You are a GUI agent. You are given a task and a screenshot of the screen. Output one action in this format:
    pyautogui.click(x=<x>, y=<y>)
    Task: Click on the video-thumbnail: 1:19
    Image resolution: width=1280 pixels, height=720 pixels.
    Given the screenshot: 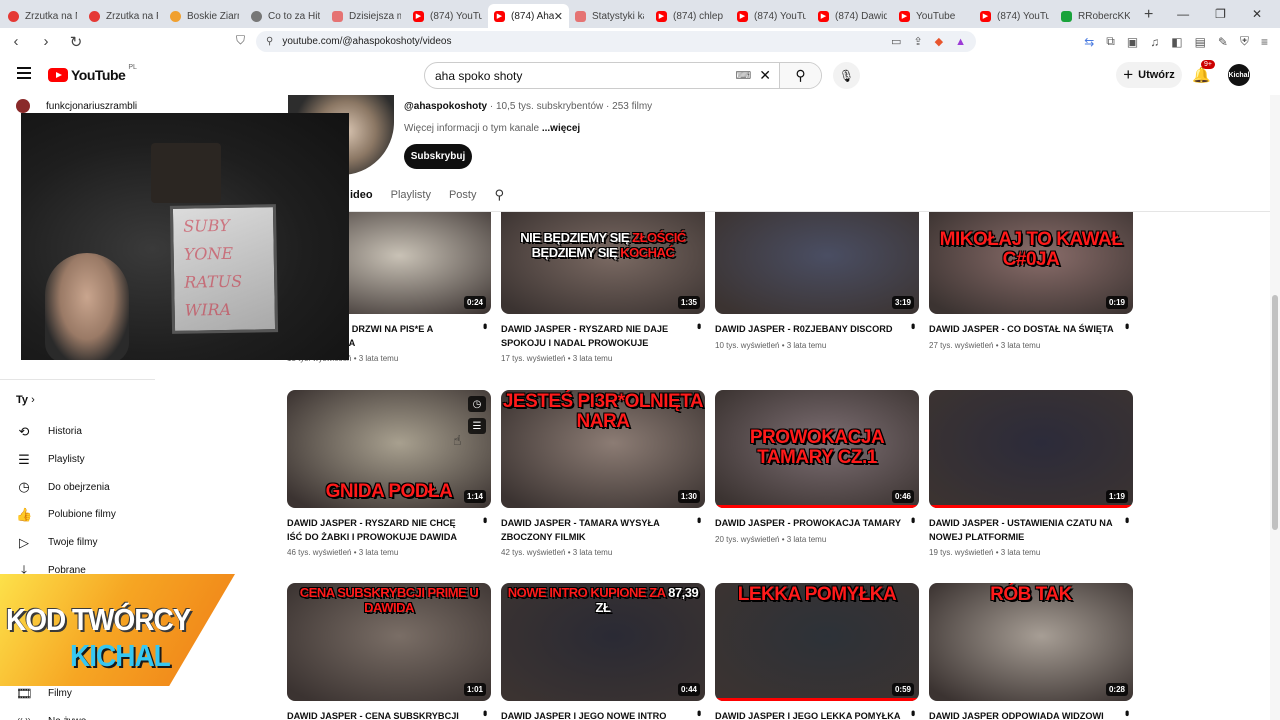 What is the action you would take?
    pyautogui.click(x=1031, y=449)
    